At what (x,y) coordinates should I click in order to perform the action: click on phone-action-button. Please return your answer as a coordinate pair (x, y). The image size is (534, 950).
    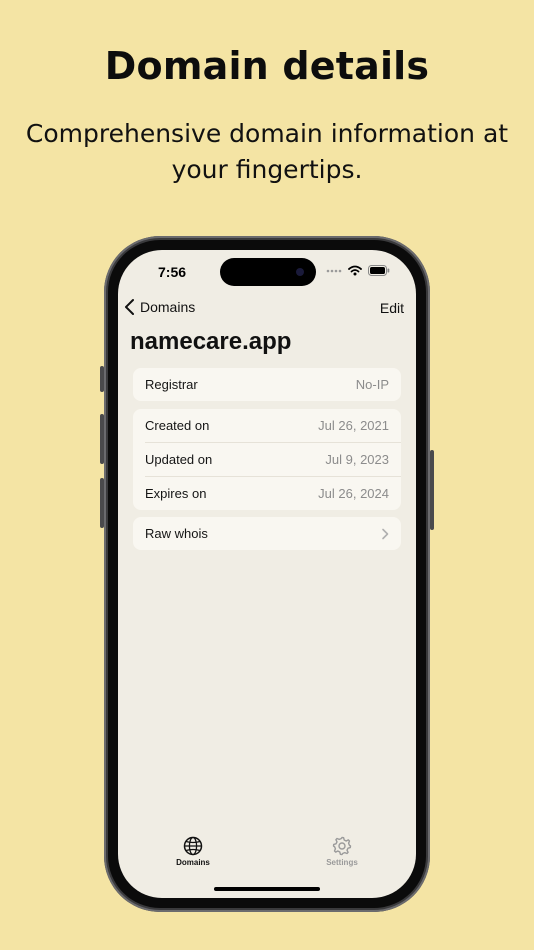
    Looking at the image, I should click on (102, 379).